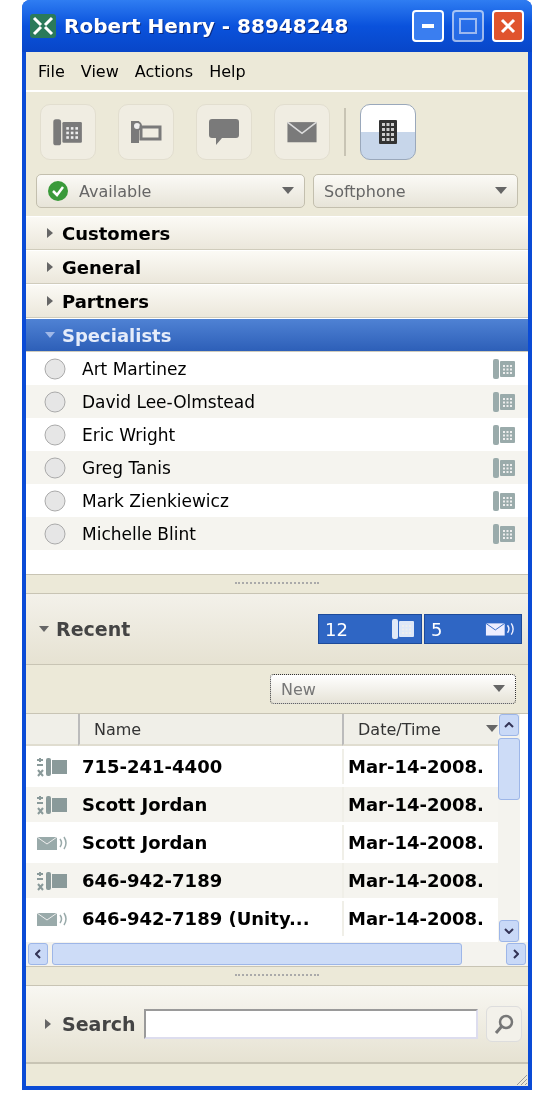 The image size is (539, 1098). I want to click on voicemail-icon, so click(500, 629).